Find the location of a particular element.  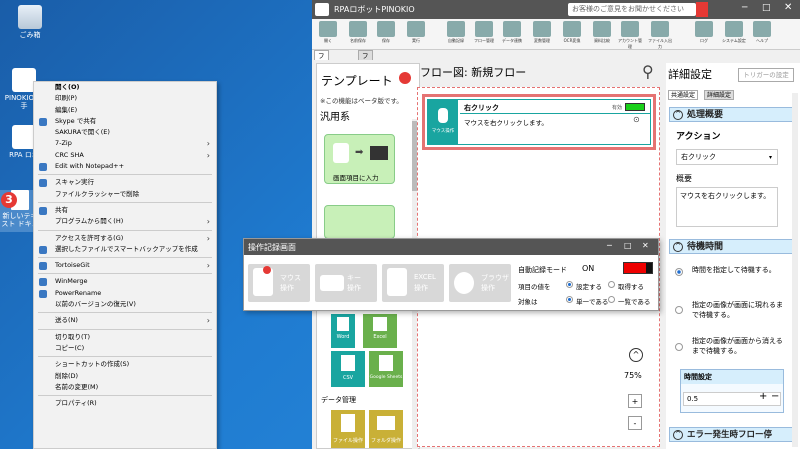

menu-separator is located at coordinates (125, 202).